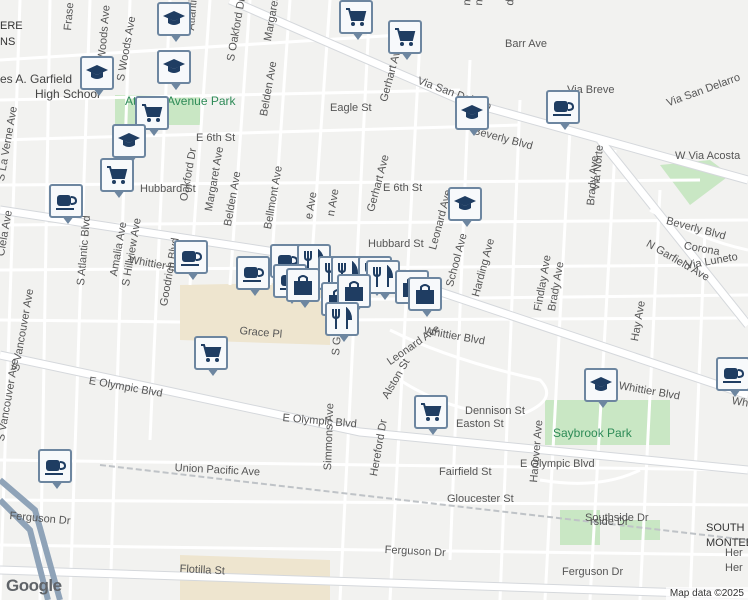  I want to click on street-label: Dennison St, so click(495, 411).